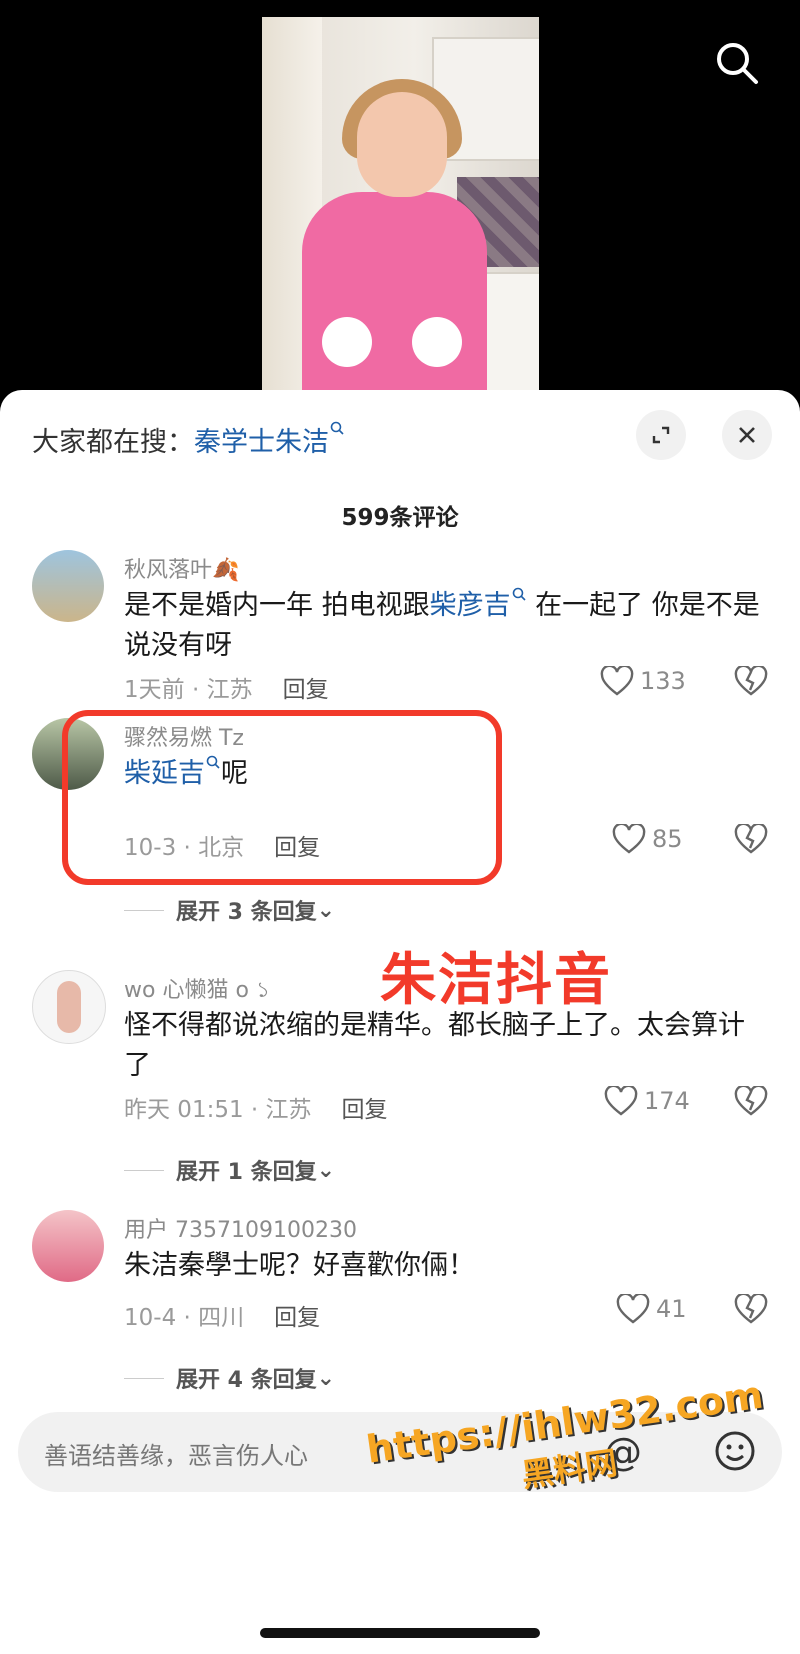 The height and width of the screenshot is (1654, 800). Describe the element at coordinates (197, 991) in the screenshot. I see `username: wo 心懒猫 o ১` at that location.